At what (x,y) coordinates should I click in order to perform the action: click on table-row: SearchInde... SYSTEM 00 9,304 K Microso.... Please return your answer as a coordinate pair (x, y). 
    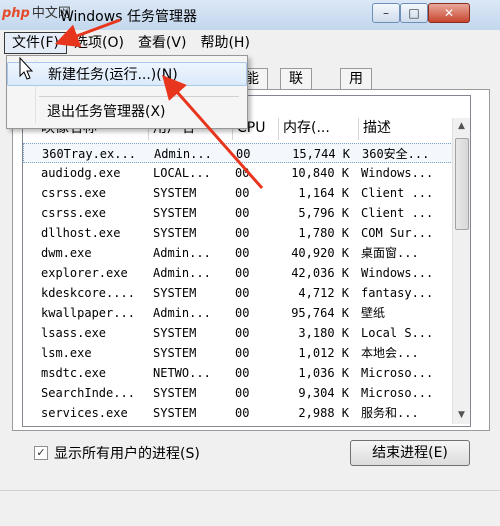
    Looking at the image, I should click on (238, 393).